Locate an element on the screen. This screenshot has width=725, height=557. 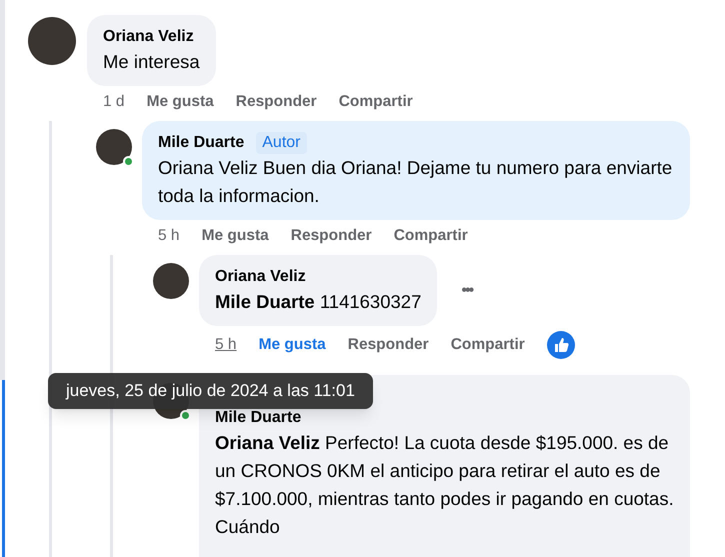
author-badge: Autor is located at coordinates (281, 143).